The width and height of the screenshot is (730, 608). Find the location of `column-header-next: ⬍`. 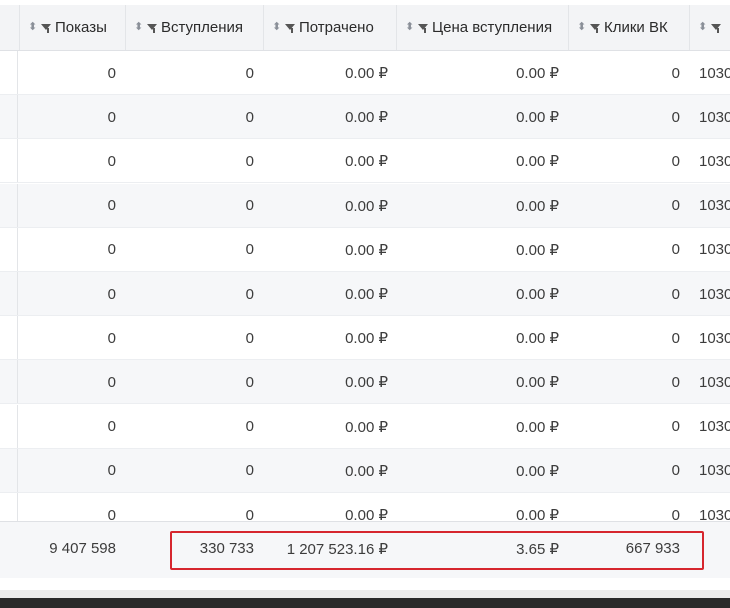

column-header-next: ⬍ is located at coordinates (709, 27).